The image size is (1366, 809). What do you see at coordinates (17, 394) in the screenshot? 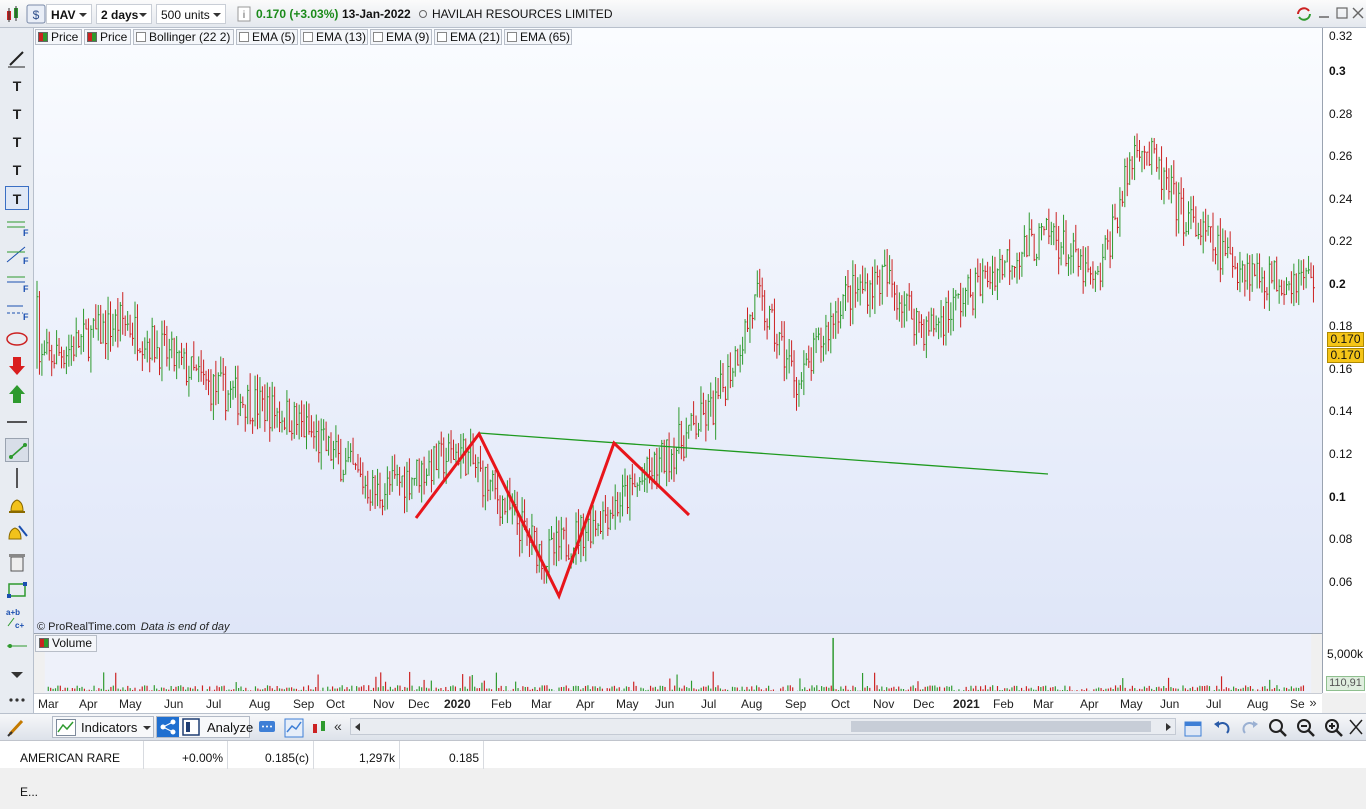
I see `arrow-up-icon` at bounding box center [17, 394].